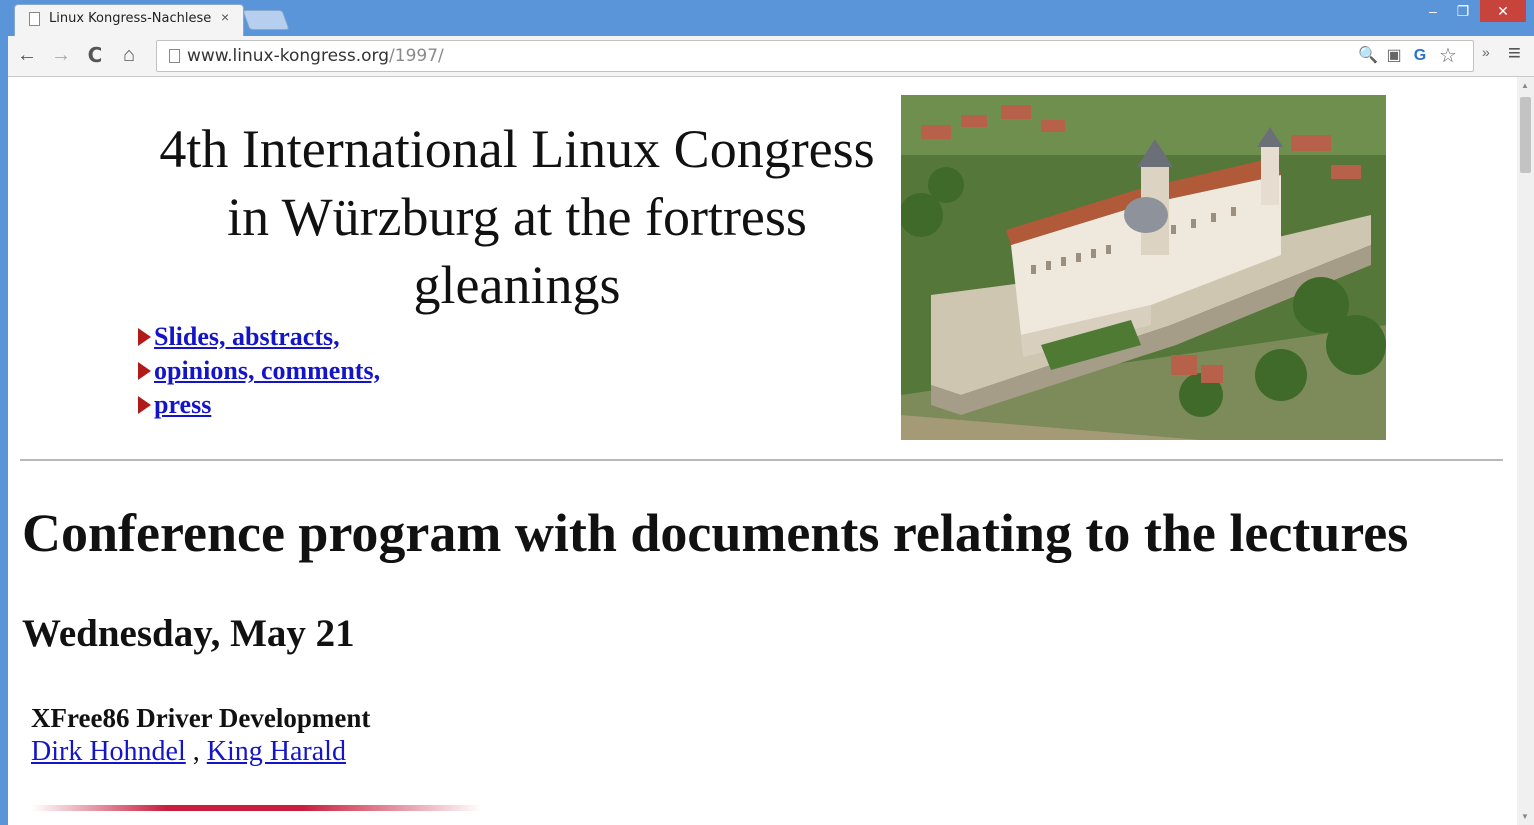 The width and height of the screenshot is (1534, 825). I want to click on scroll-thumb, so click(1525, 135).